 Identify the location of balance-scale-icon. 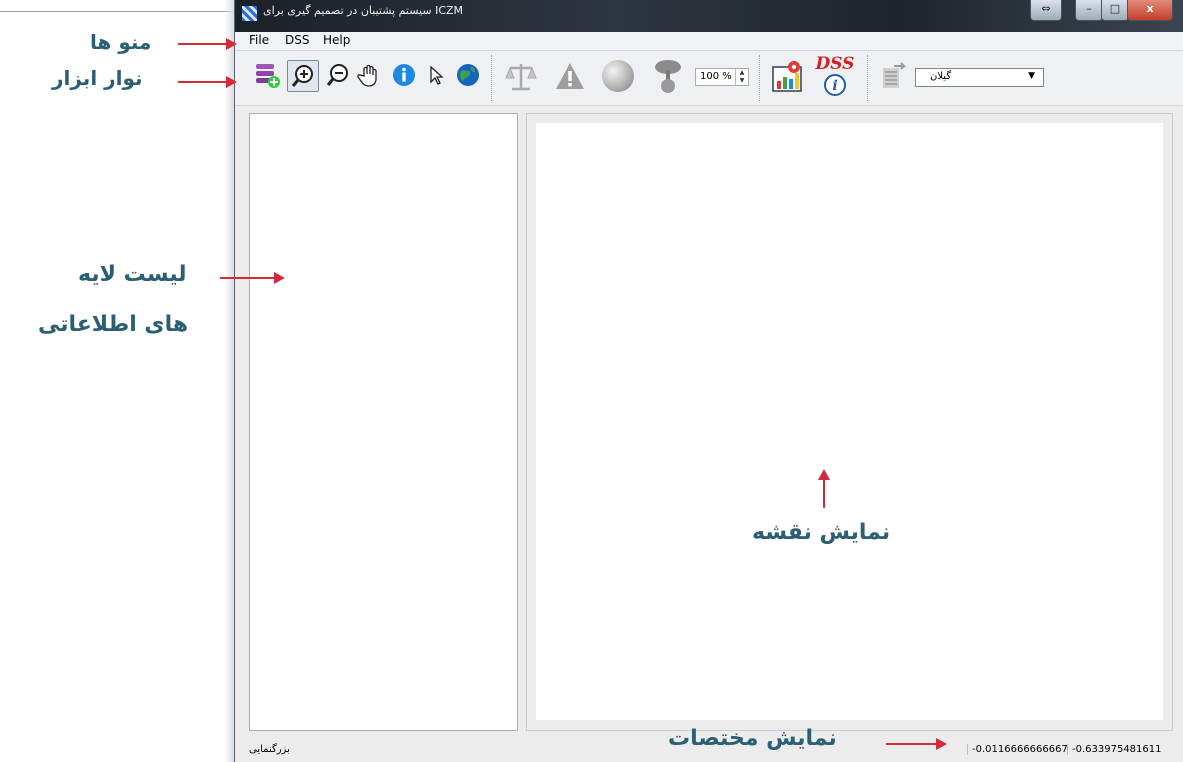
(521, 76).